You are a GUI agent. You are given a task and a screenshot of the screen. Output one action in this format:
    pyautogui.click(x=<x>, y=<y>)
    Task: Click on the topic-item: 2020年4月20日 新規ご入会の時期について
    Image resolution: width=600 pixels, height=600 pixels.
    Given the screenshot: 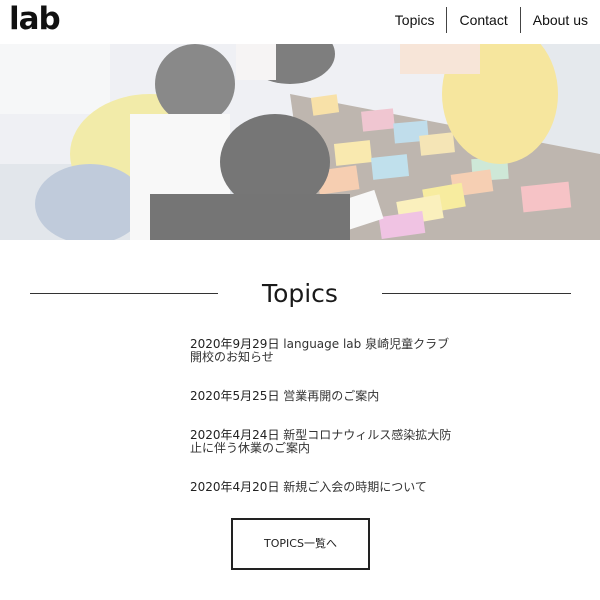 What is the action you would take?
    pyautogui.click(x=321, y=487)
    